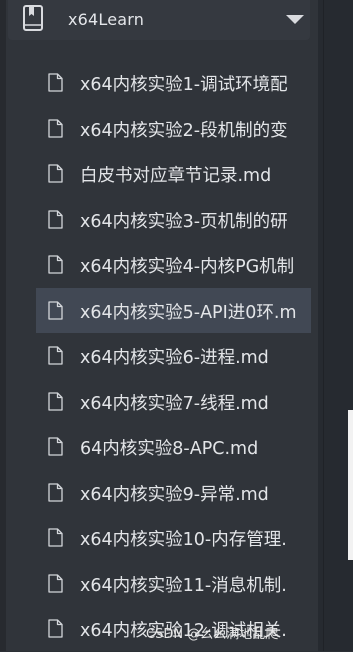 This screenshot has width=353, height=652. Describe the element at coordinates (33, 18) in the screenshot. I see `book-icon` at that location.